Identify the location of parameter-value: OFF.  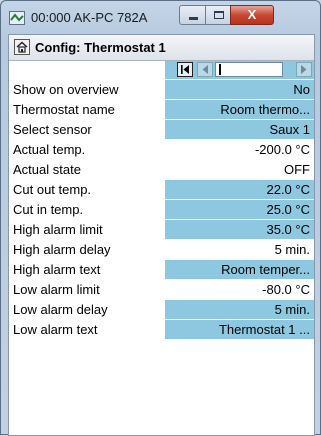
(239, 169).